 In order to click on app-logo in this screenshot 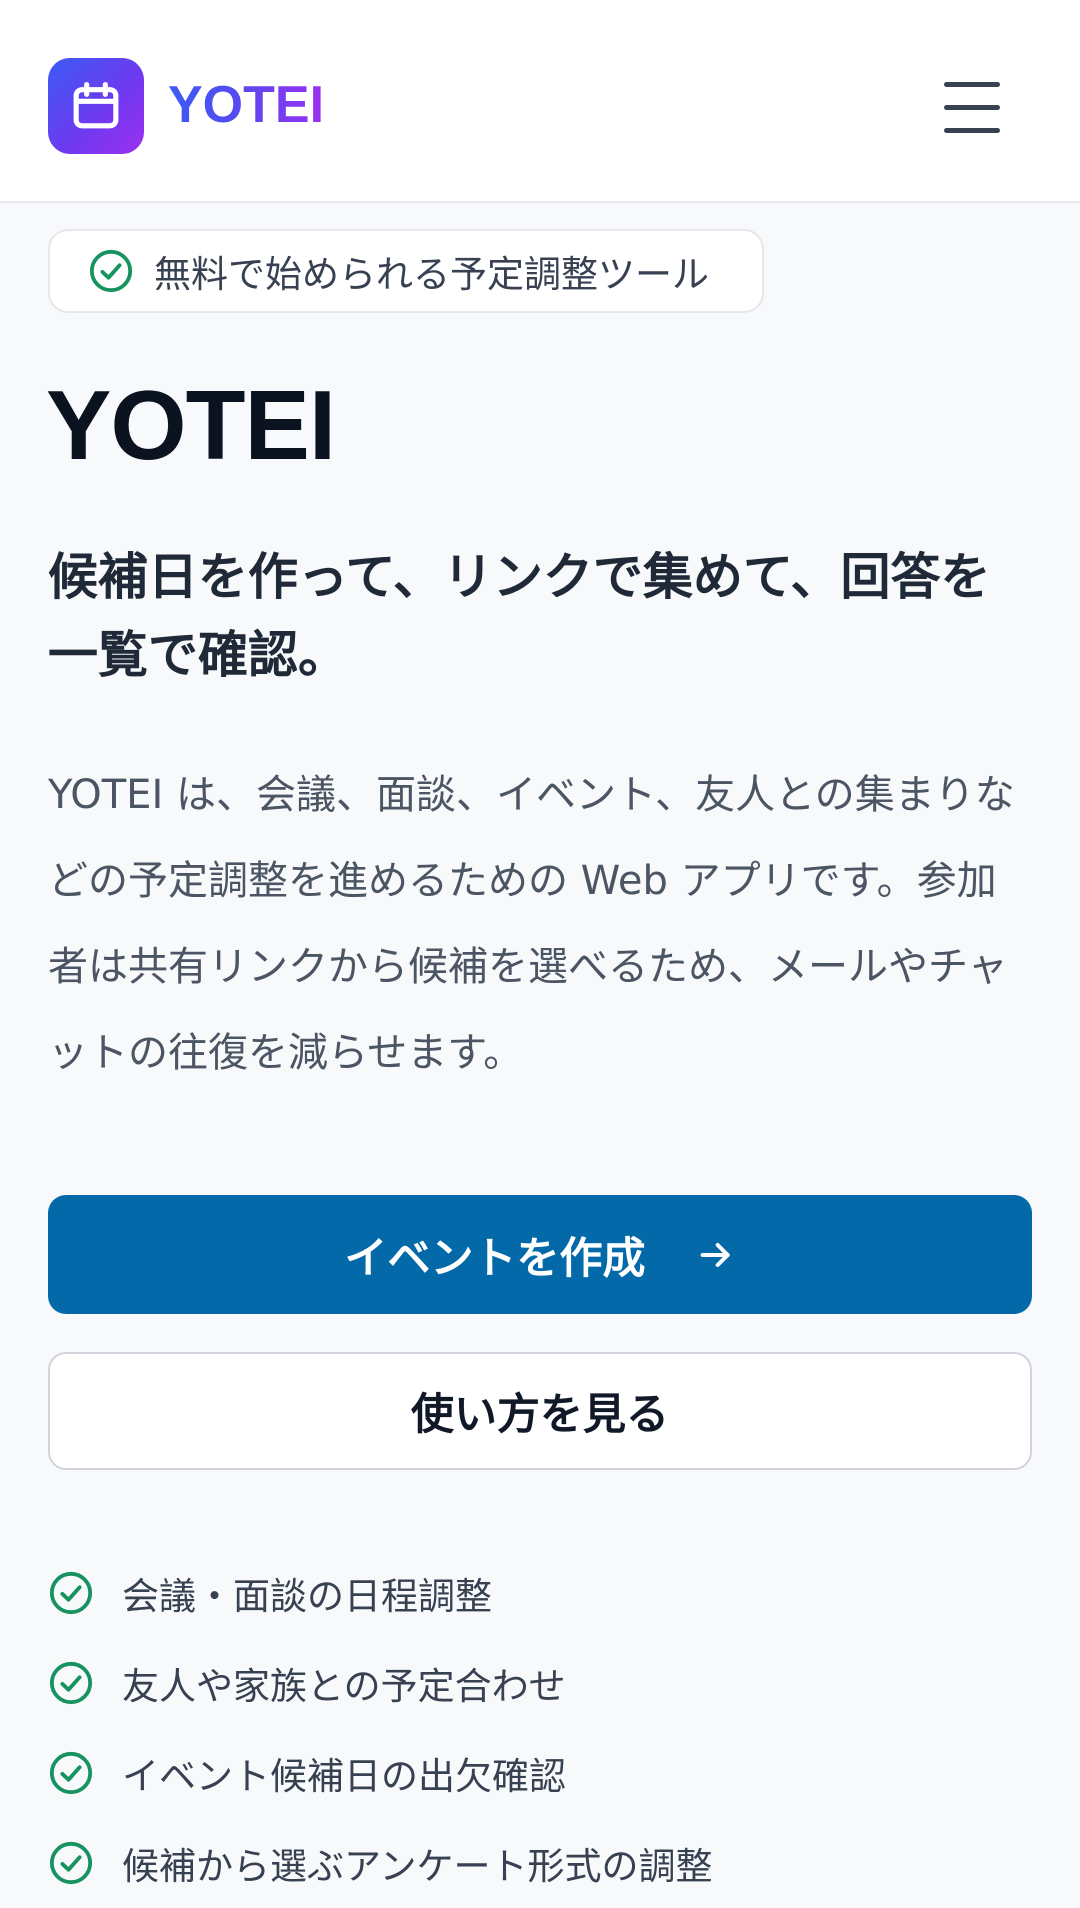, I will do `click(96, 106)`.